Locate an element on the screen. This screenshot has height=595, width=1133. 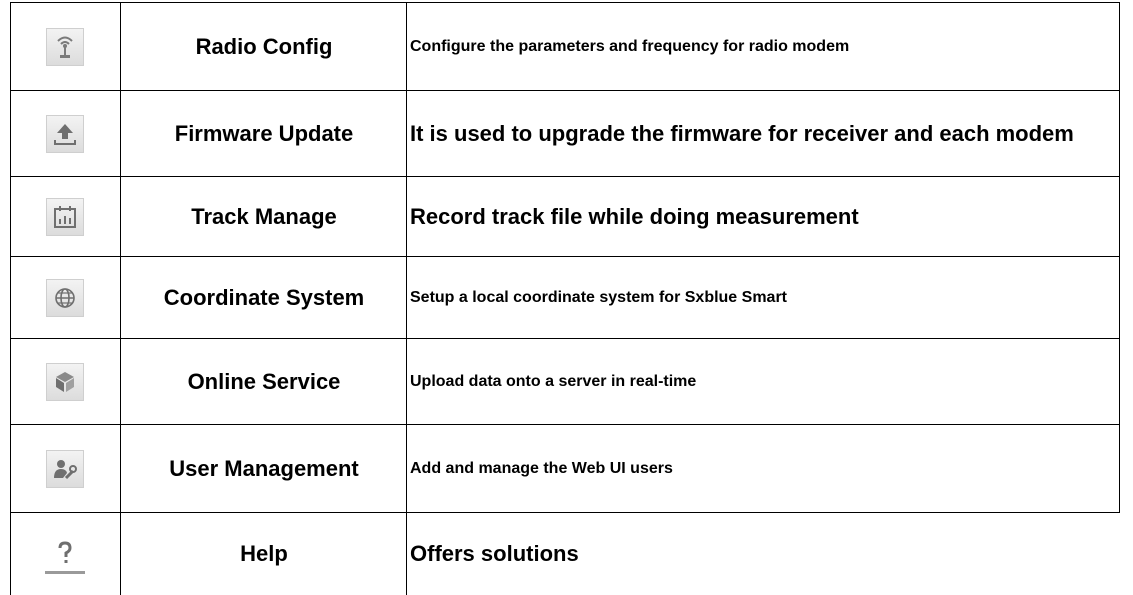
cube-icon is located at coordinates (65, 381).